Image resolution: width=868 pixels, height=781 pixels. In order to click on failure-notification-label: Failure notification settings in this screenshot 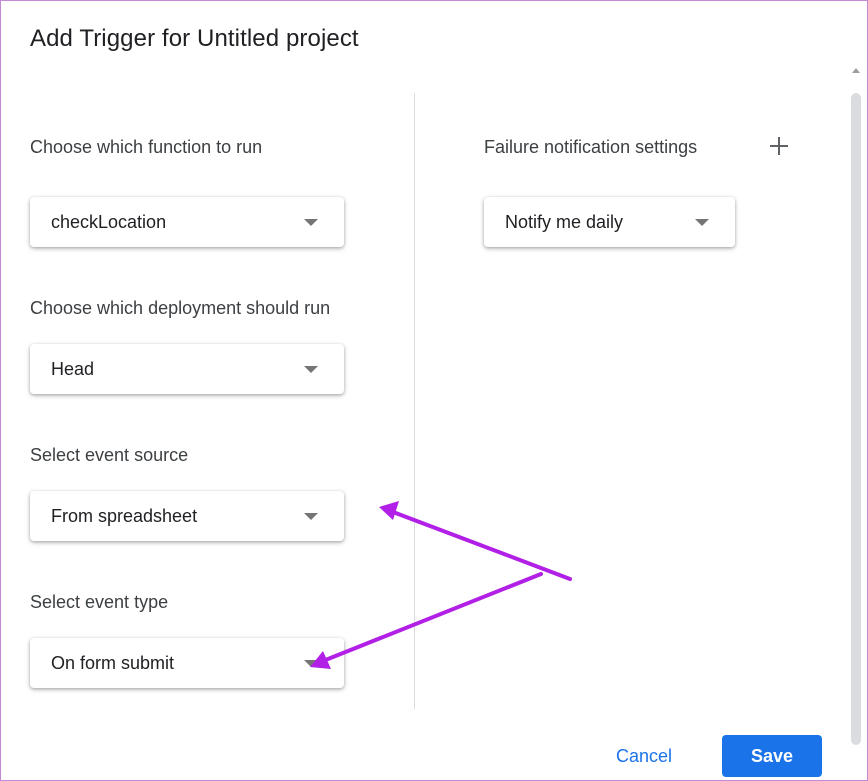, I will do `click(591, 147)`.